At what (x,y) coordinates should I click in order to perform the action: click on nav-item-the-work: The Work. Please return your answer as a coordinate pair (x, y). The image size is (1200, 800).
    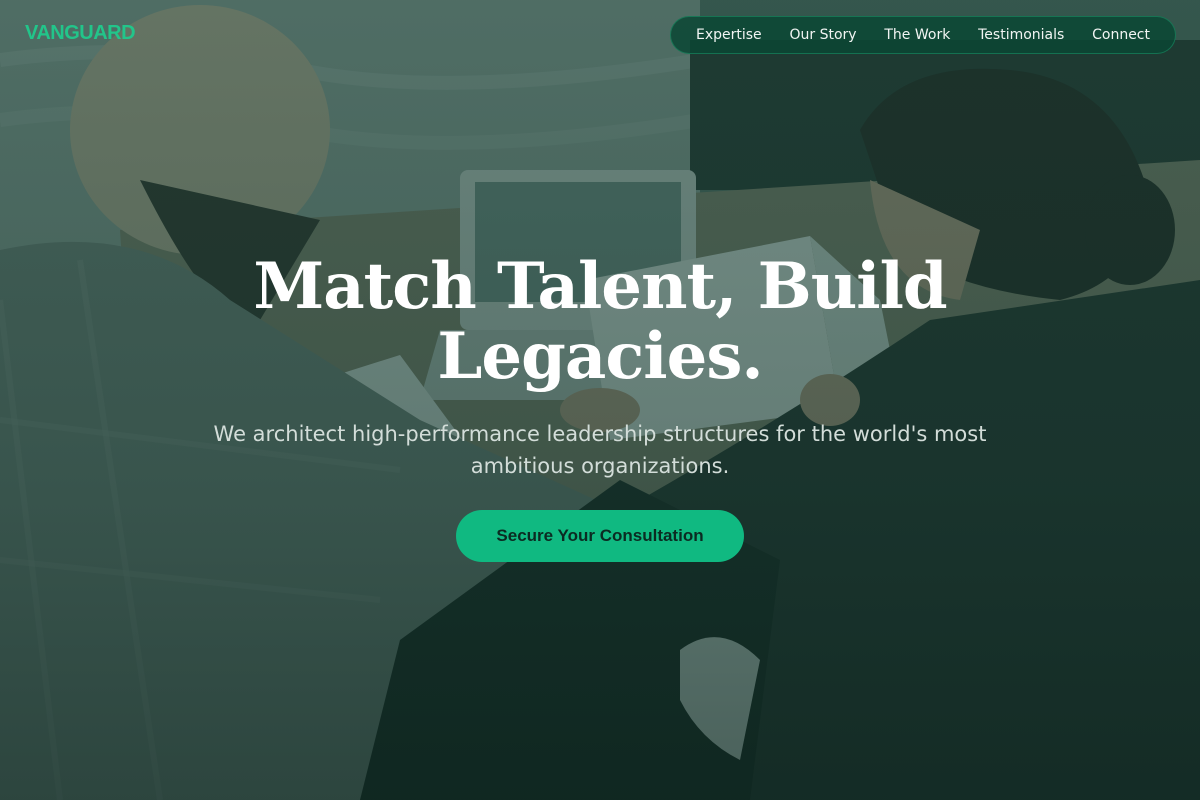
    Looking at the image, I should click on (917, 35).